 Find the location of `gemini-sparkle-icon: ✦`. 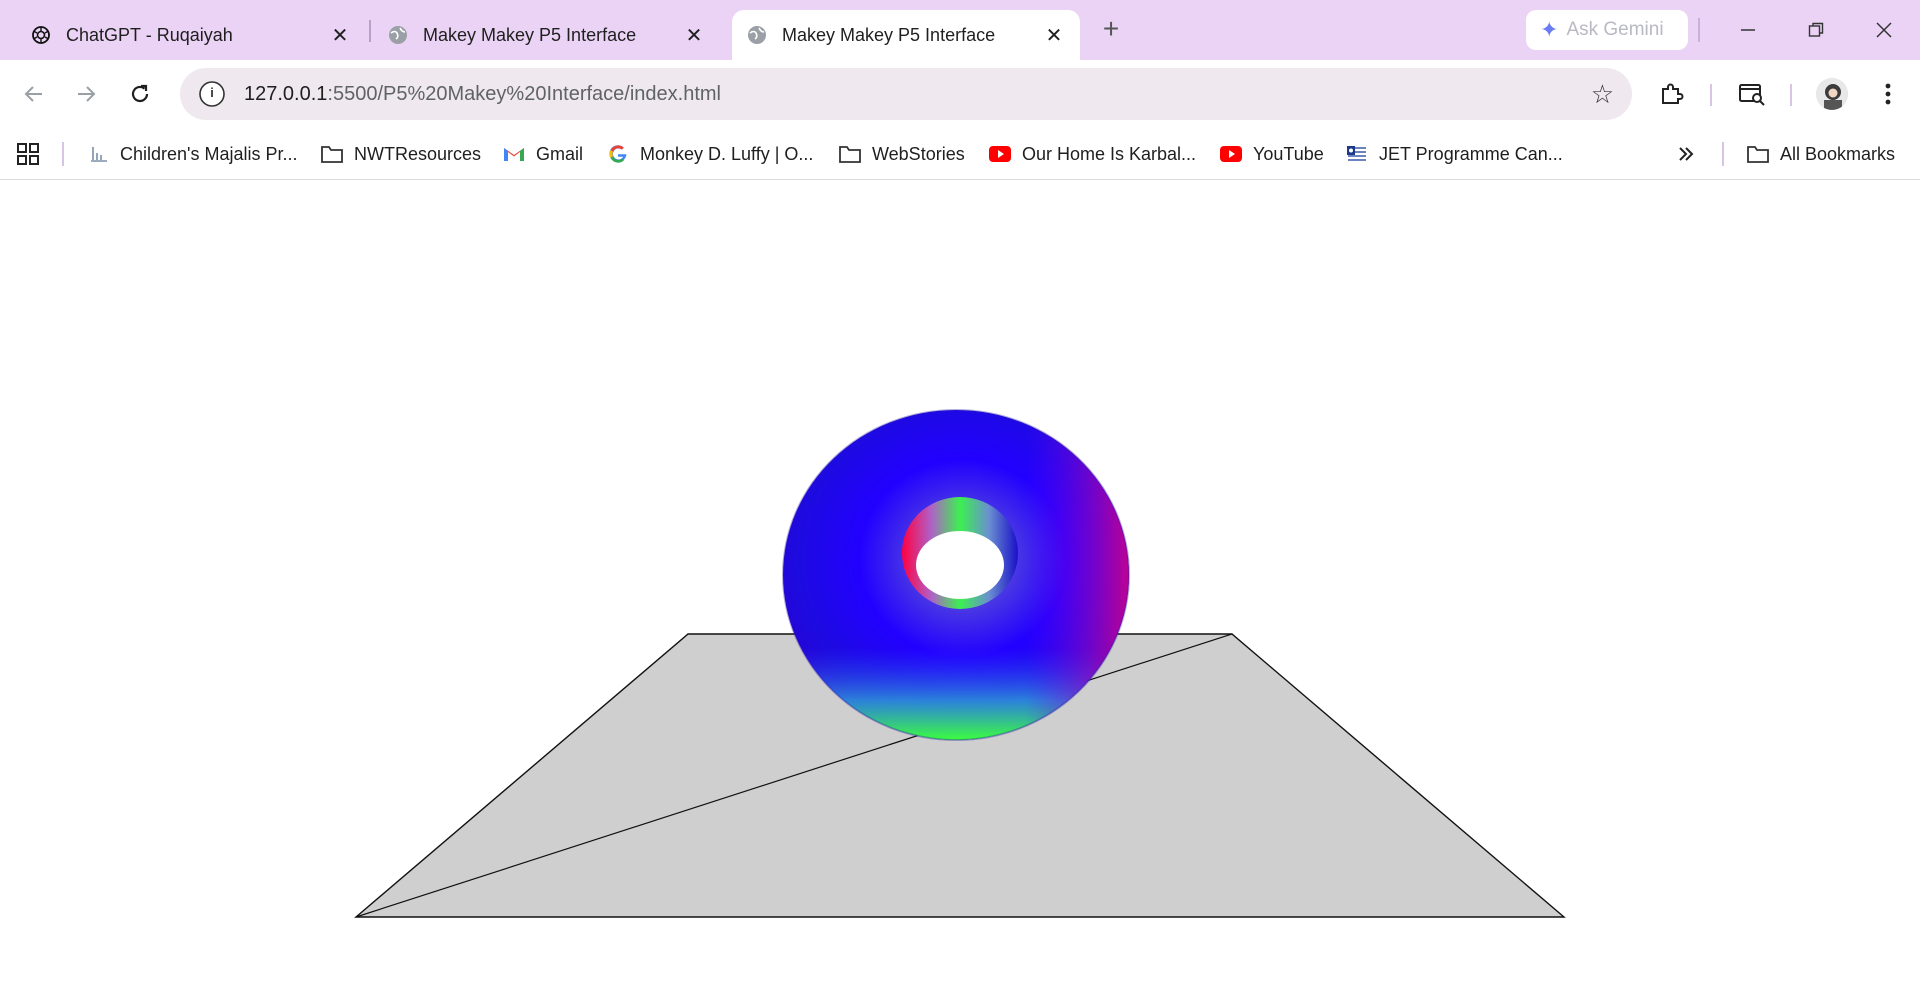

gemini-sparkle-icon: ✦ is located at coordinates (1549, 29).